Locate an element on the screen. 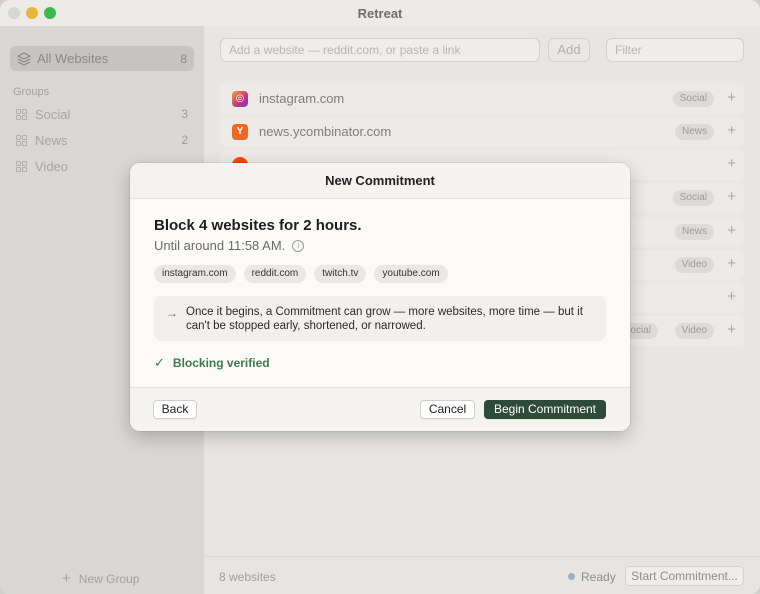  dialog-subtitle: Until around 11:58 AM. i is located at coordinates (229, 245).